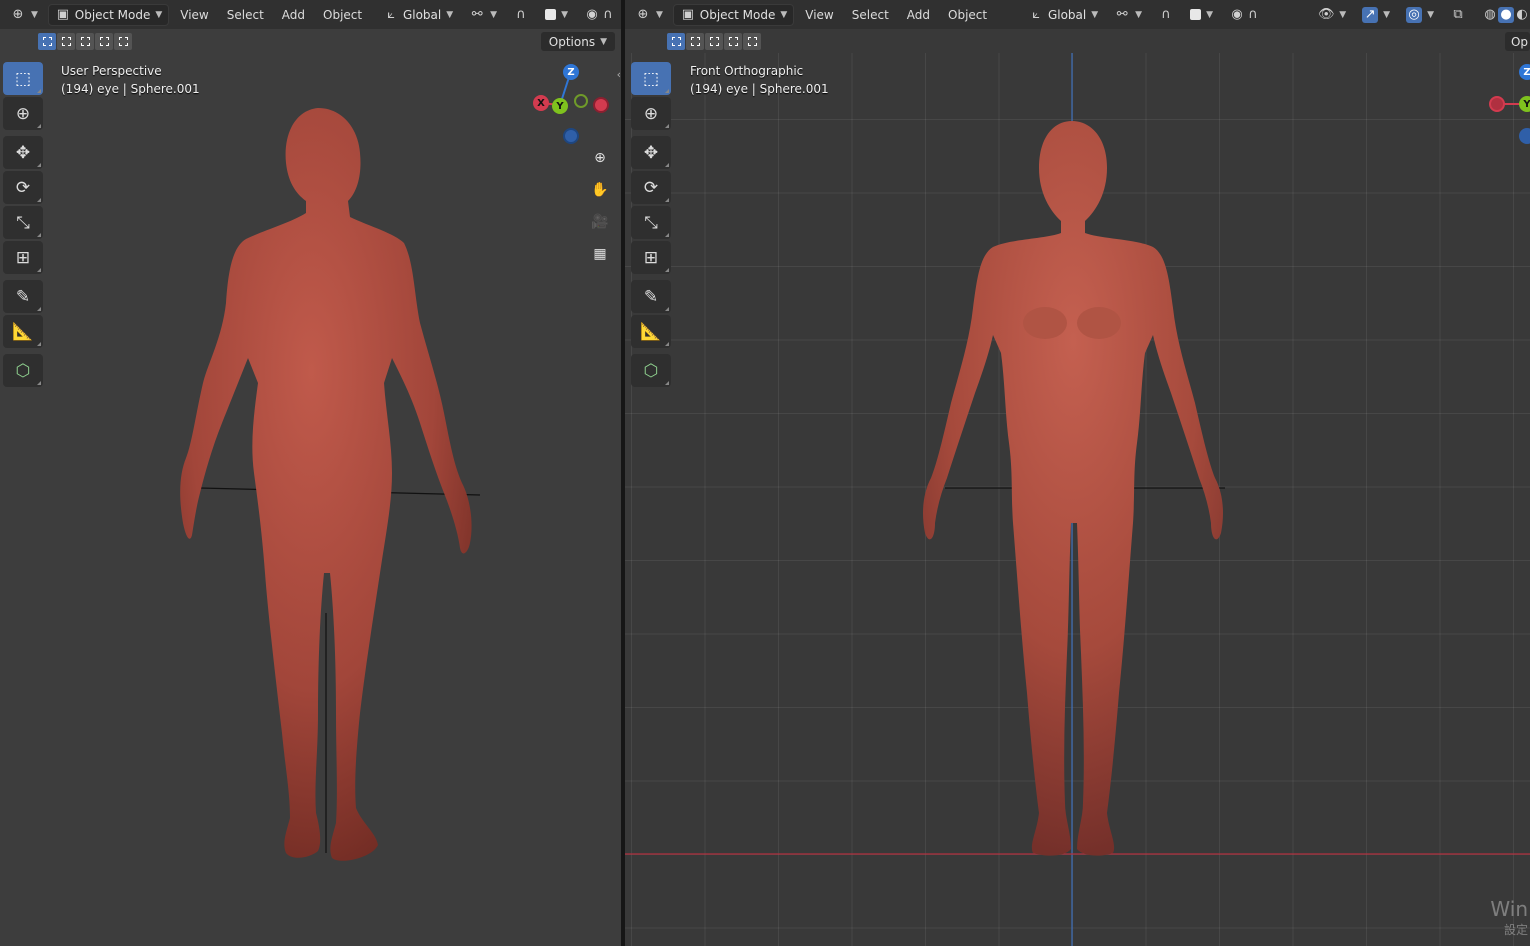  I want to click on snap-icon: ∩, so click(1166, 14).